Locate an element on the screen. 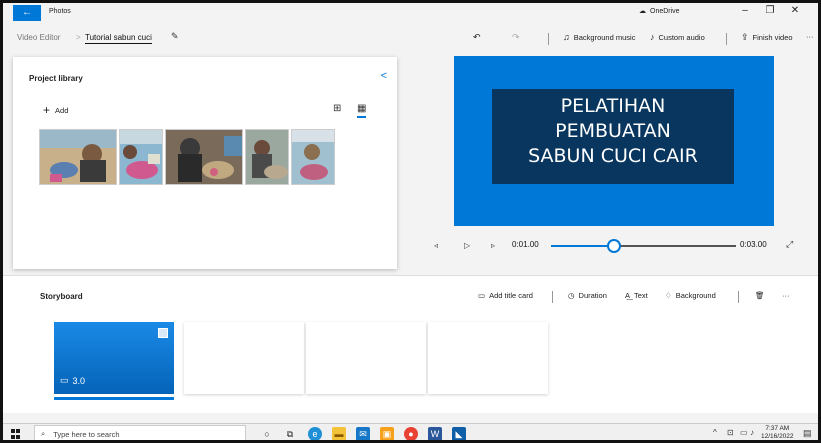 This screenshot has height=443, width=821. photos-icon: ◣ is located at coordinates (459, 433).